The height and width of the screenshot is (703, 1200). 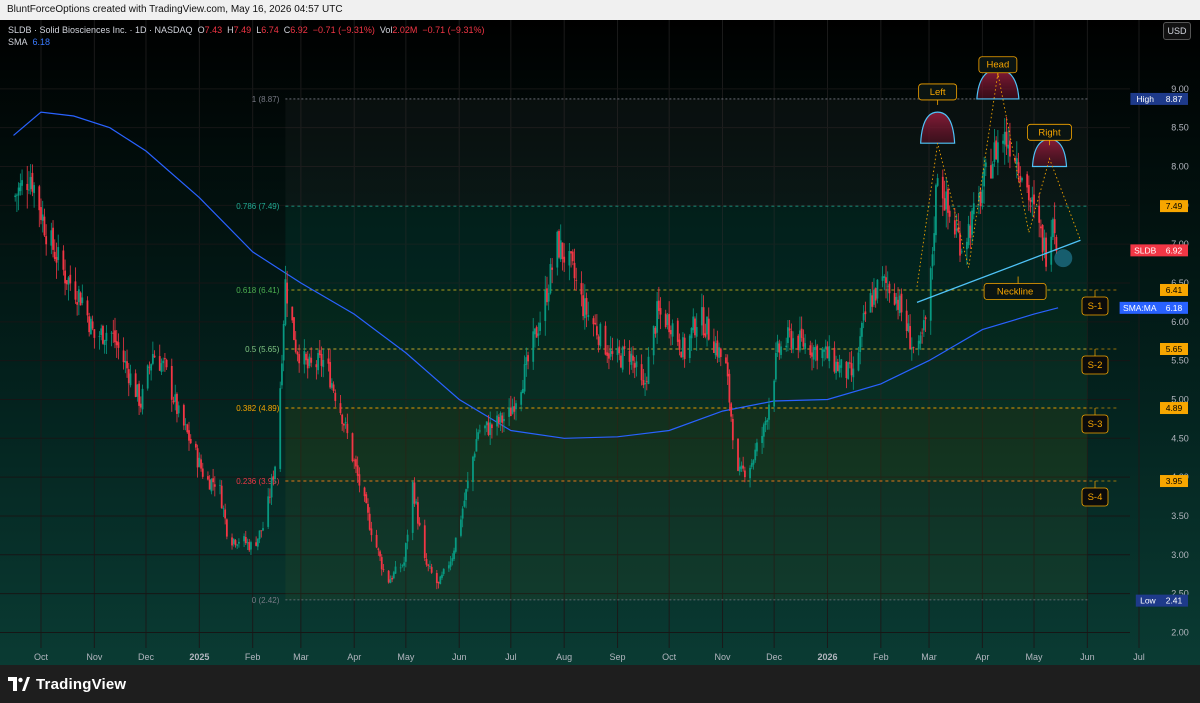 I want to click on y-tick-label: 4.50, so click(x=1180, y=438).